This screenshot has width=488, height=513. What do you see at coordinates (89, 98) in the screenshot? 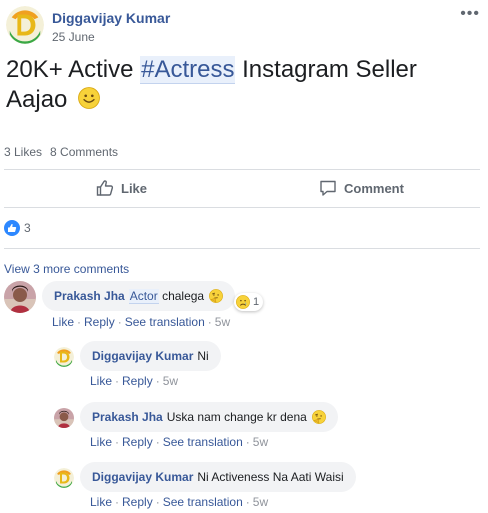
I see `smile-emoji-icon` at bounding box center [89, 98].